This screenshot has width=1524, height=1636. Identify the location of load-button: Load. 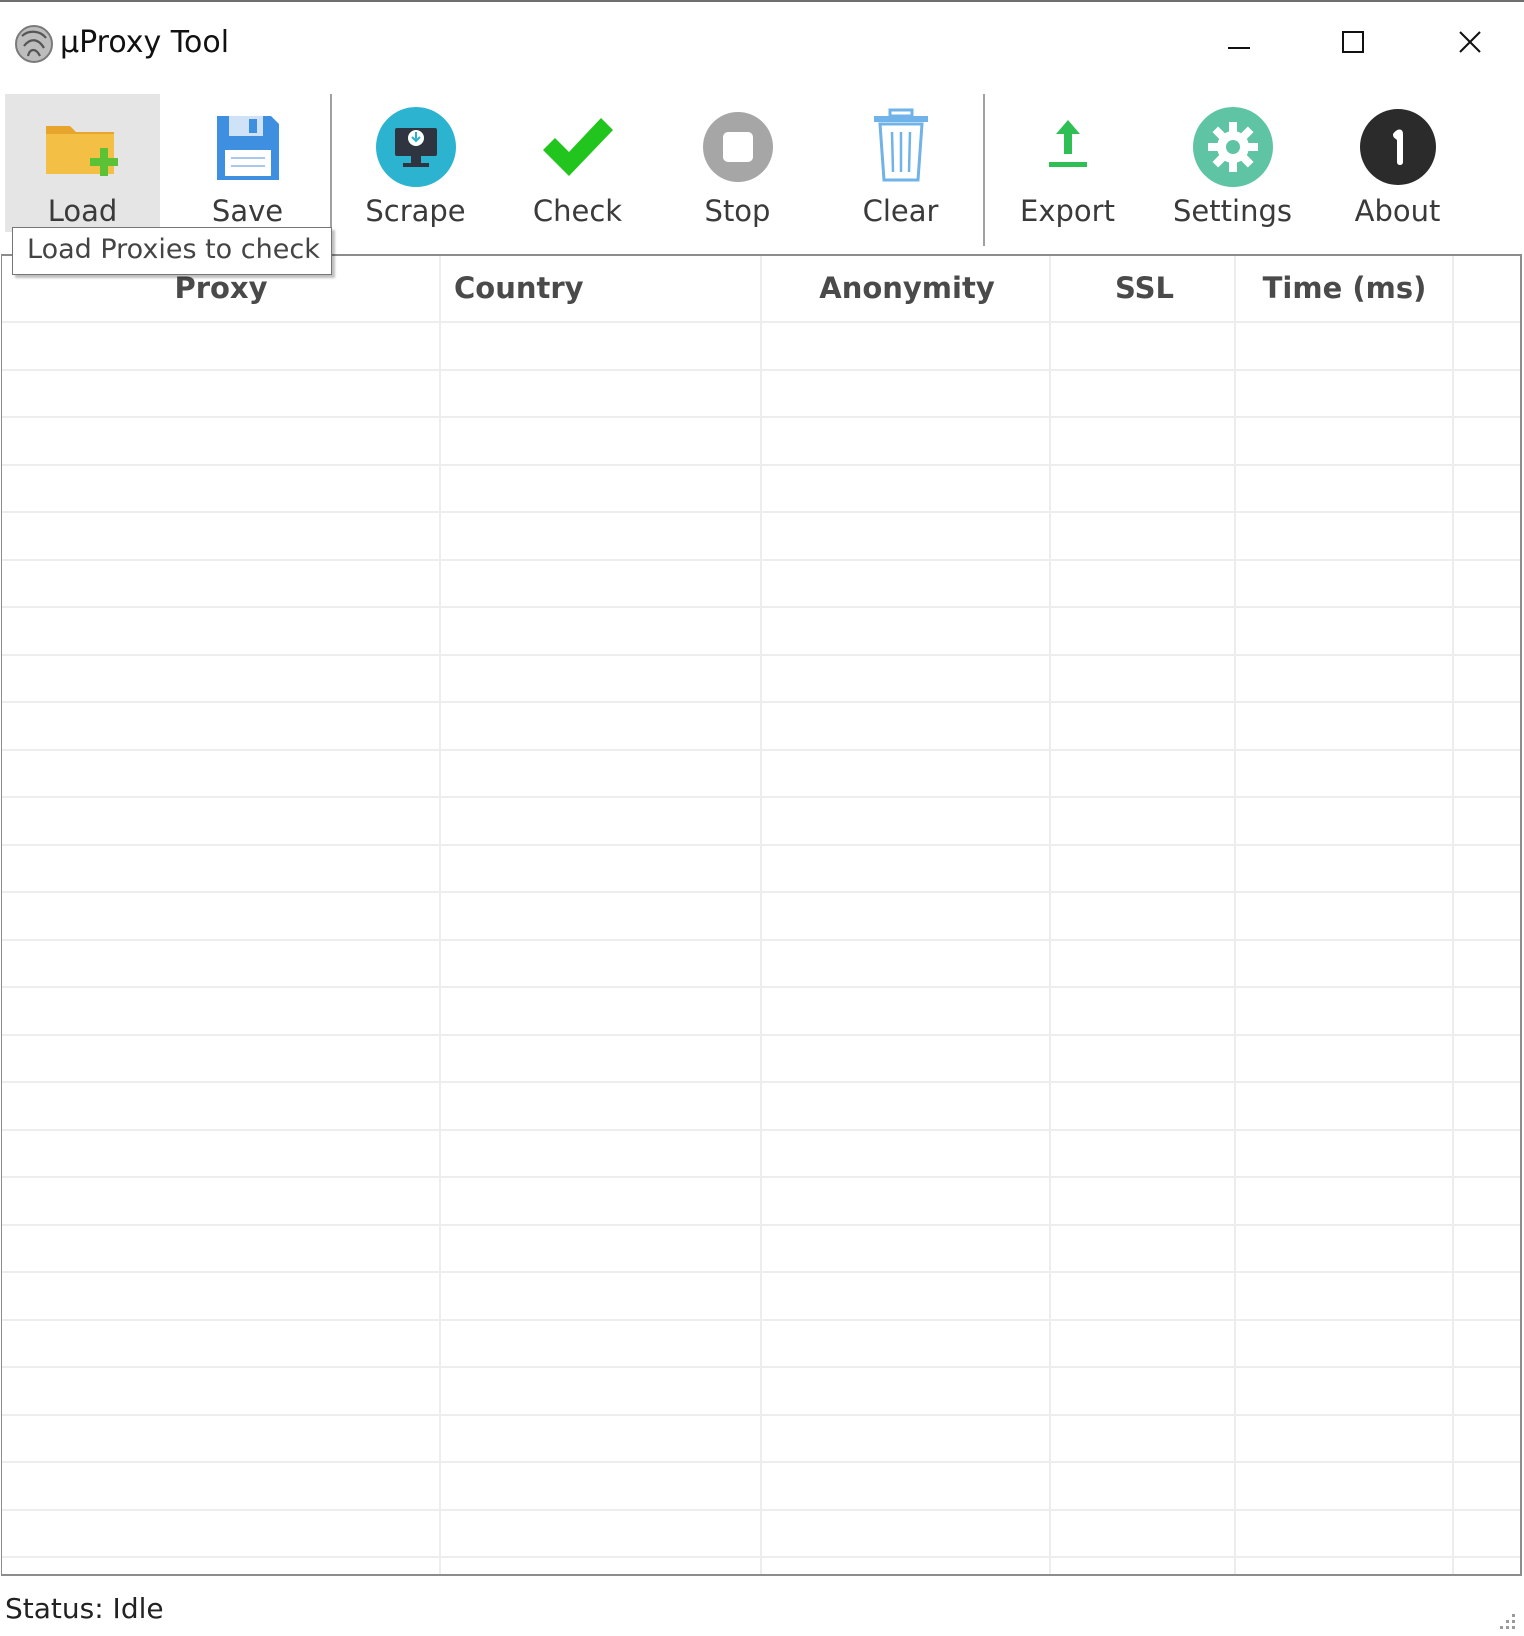
(82, 163).